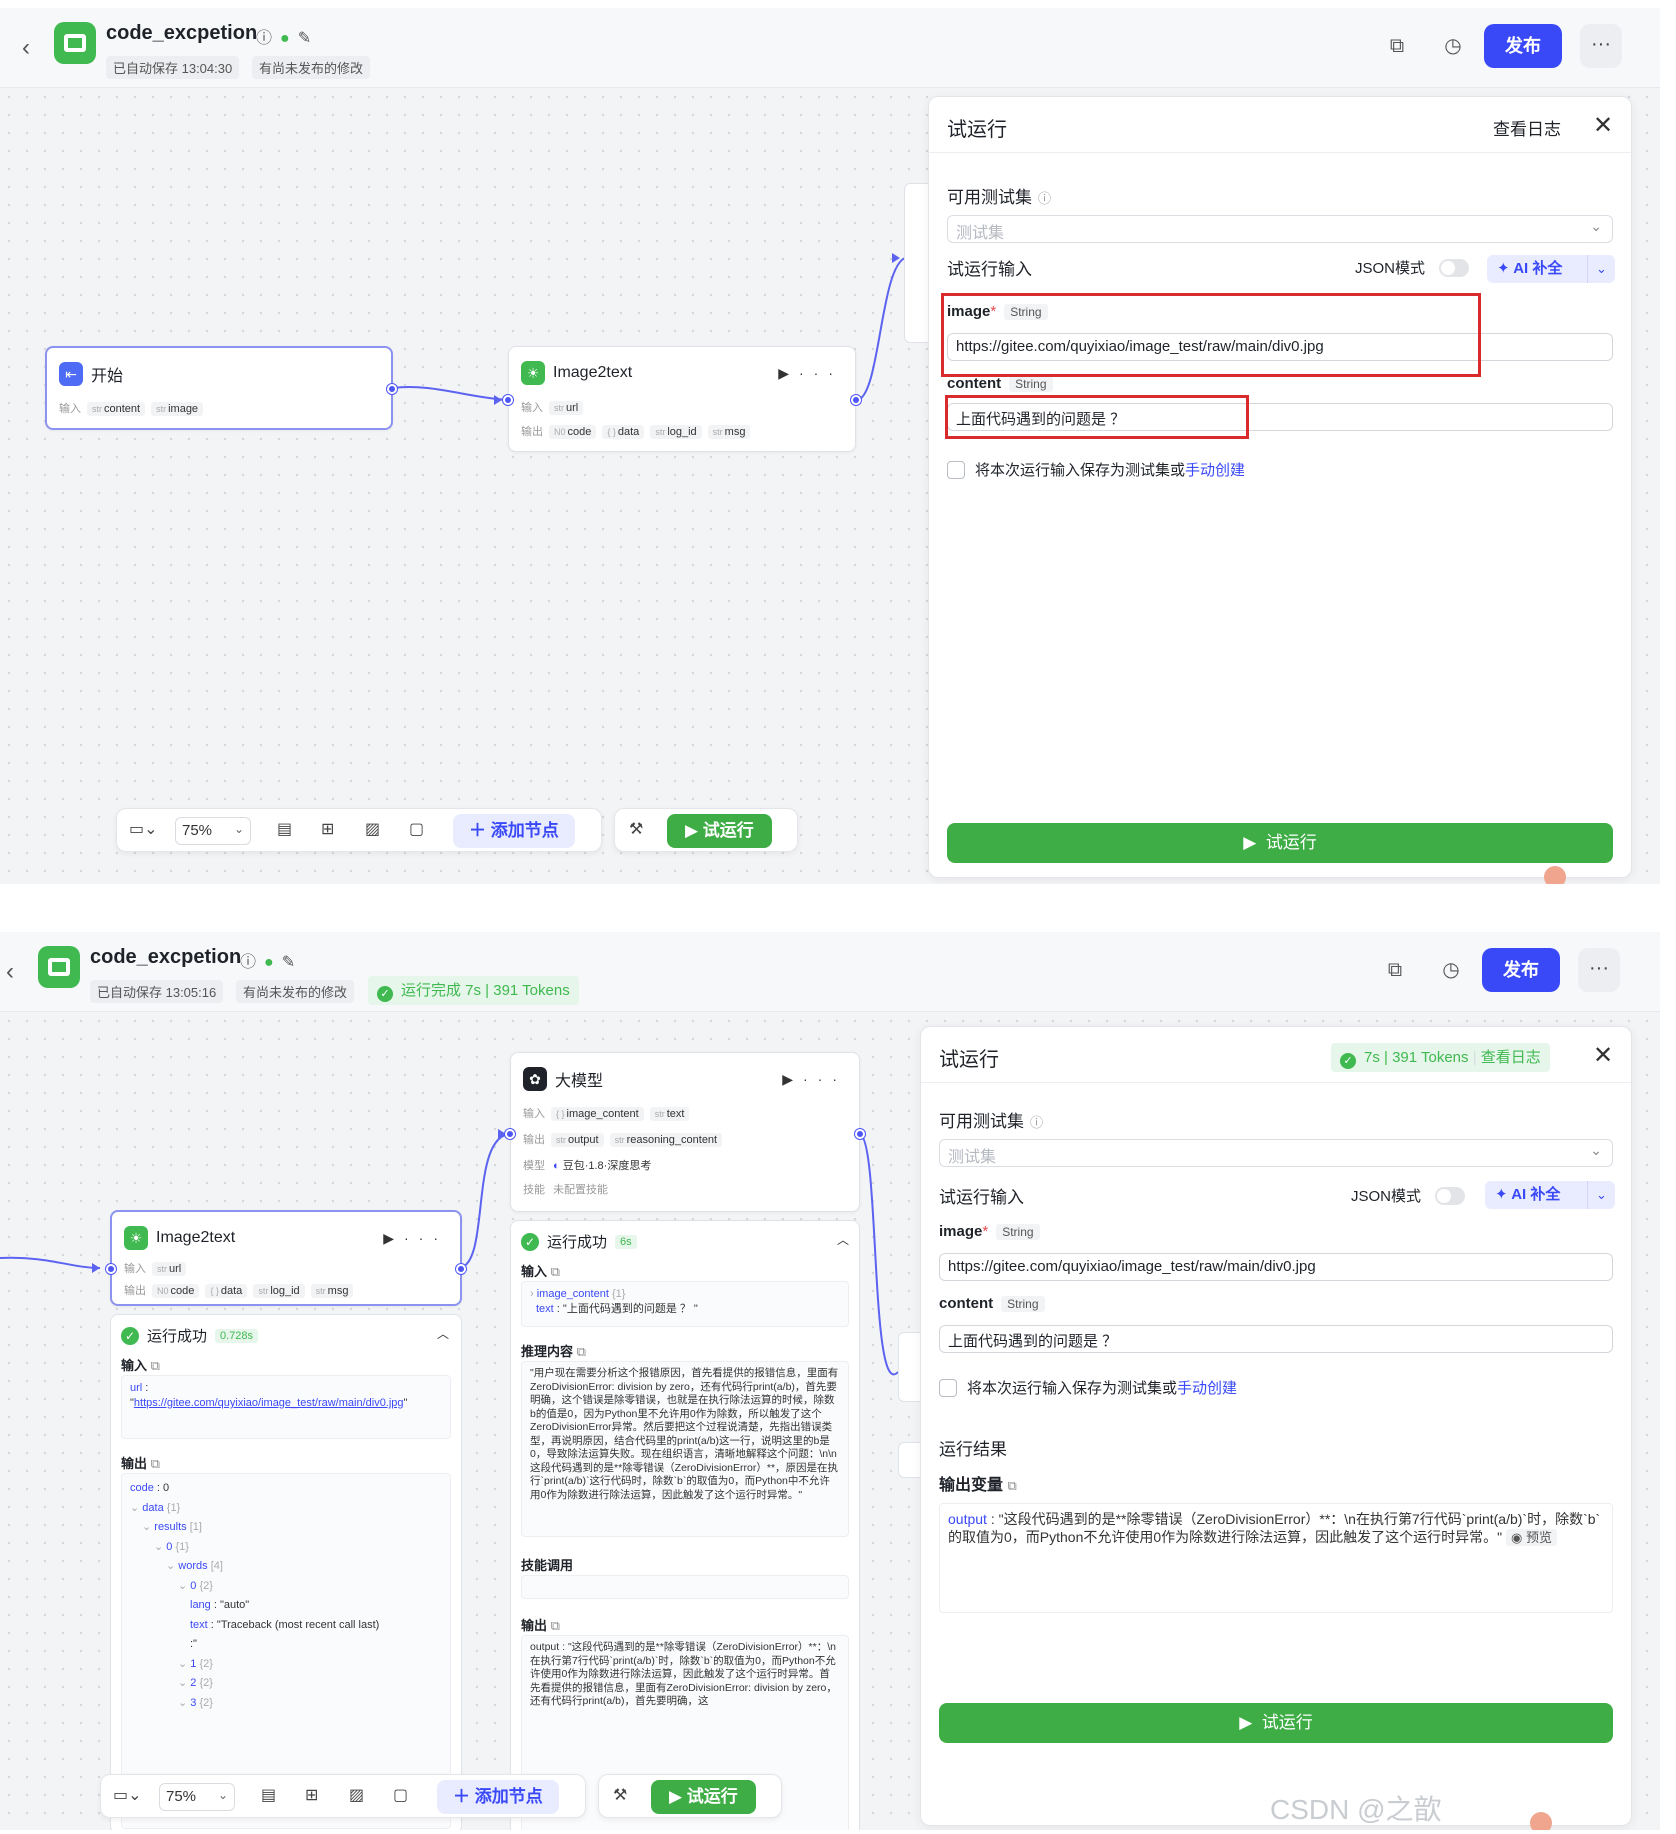 Image resolution: width=1676 pixels, height=1834 pixels. Describe the element at coordinates (252, 962) in the screenshot. I see `info-icon: ⓘ` at that location.